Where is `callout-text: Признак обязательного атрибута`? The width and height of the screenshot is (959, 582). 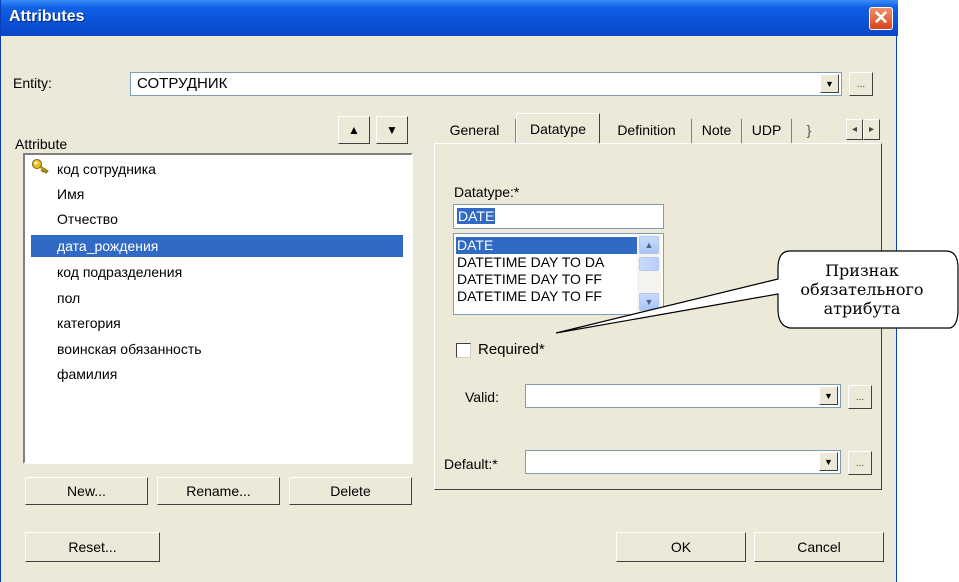 callout-text: Признак обязательного атрибута is located at coordinates (862, 289).